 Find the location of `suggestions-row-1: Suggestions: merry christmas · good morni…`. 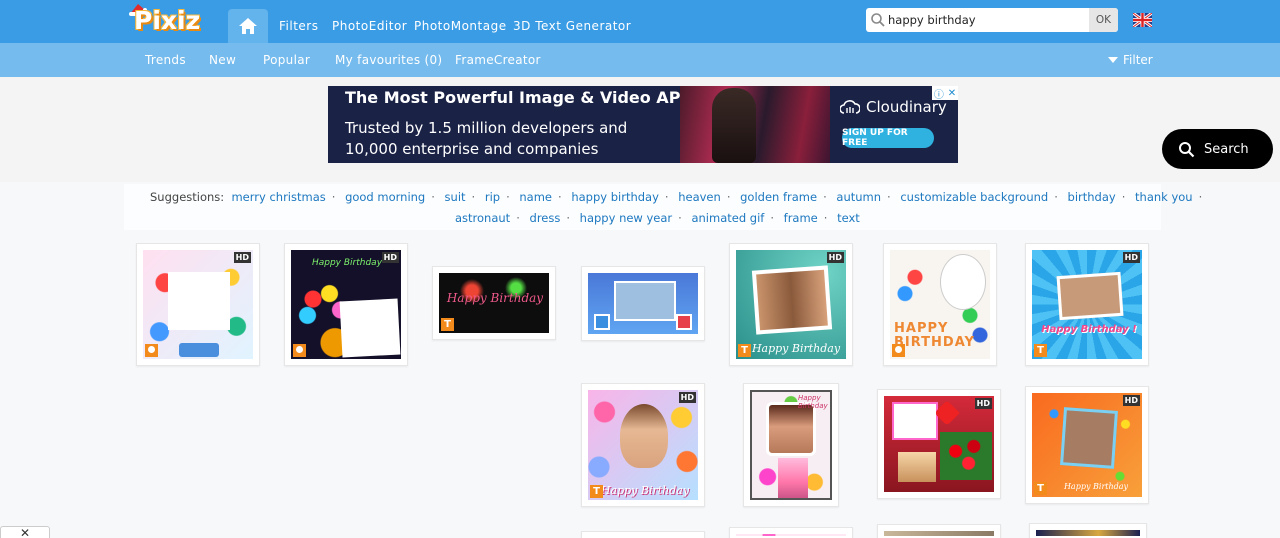

suggestions-row-1: Suggestions: merry christmas · good morni… is located at coordinates (676, 197).